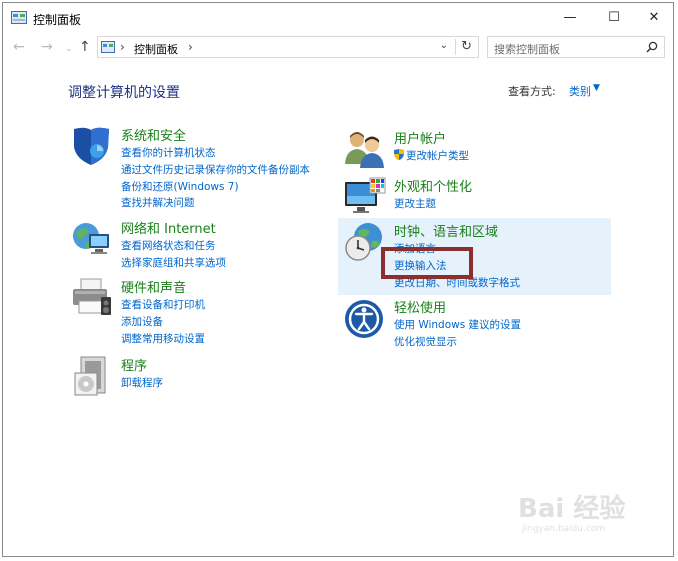  I want to click on link-backup-restore: 备份和还原(Windows 7), so click(215, 187).